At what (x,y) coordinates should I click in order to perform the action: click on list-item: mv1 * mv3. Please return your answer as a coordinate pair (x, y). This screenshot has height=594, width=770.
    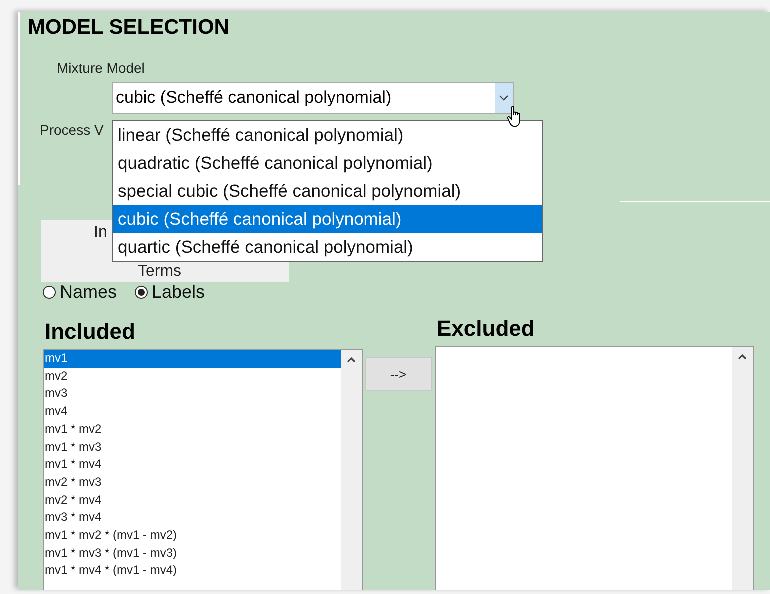
    Looking at the image, I should click on (192, 447).